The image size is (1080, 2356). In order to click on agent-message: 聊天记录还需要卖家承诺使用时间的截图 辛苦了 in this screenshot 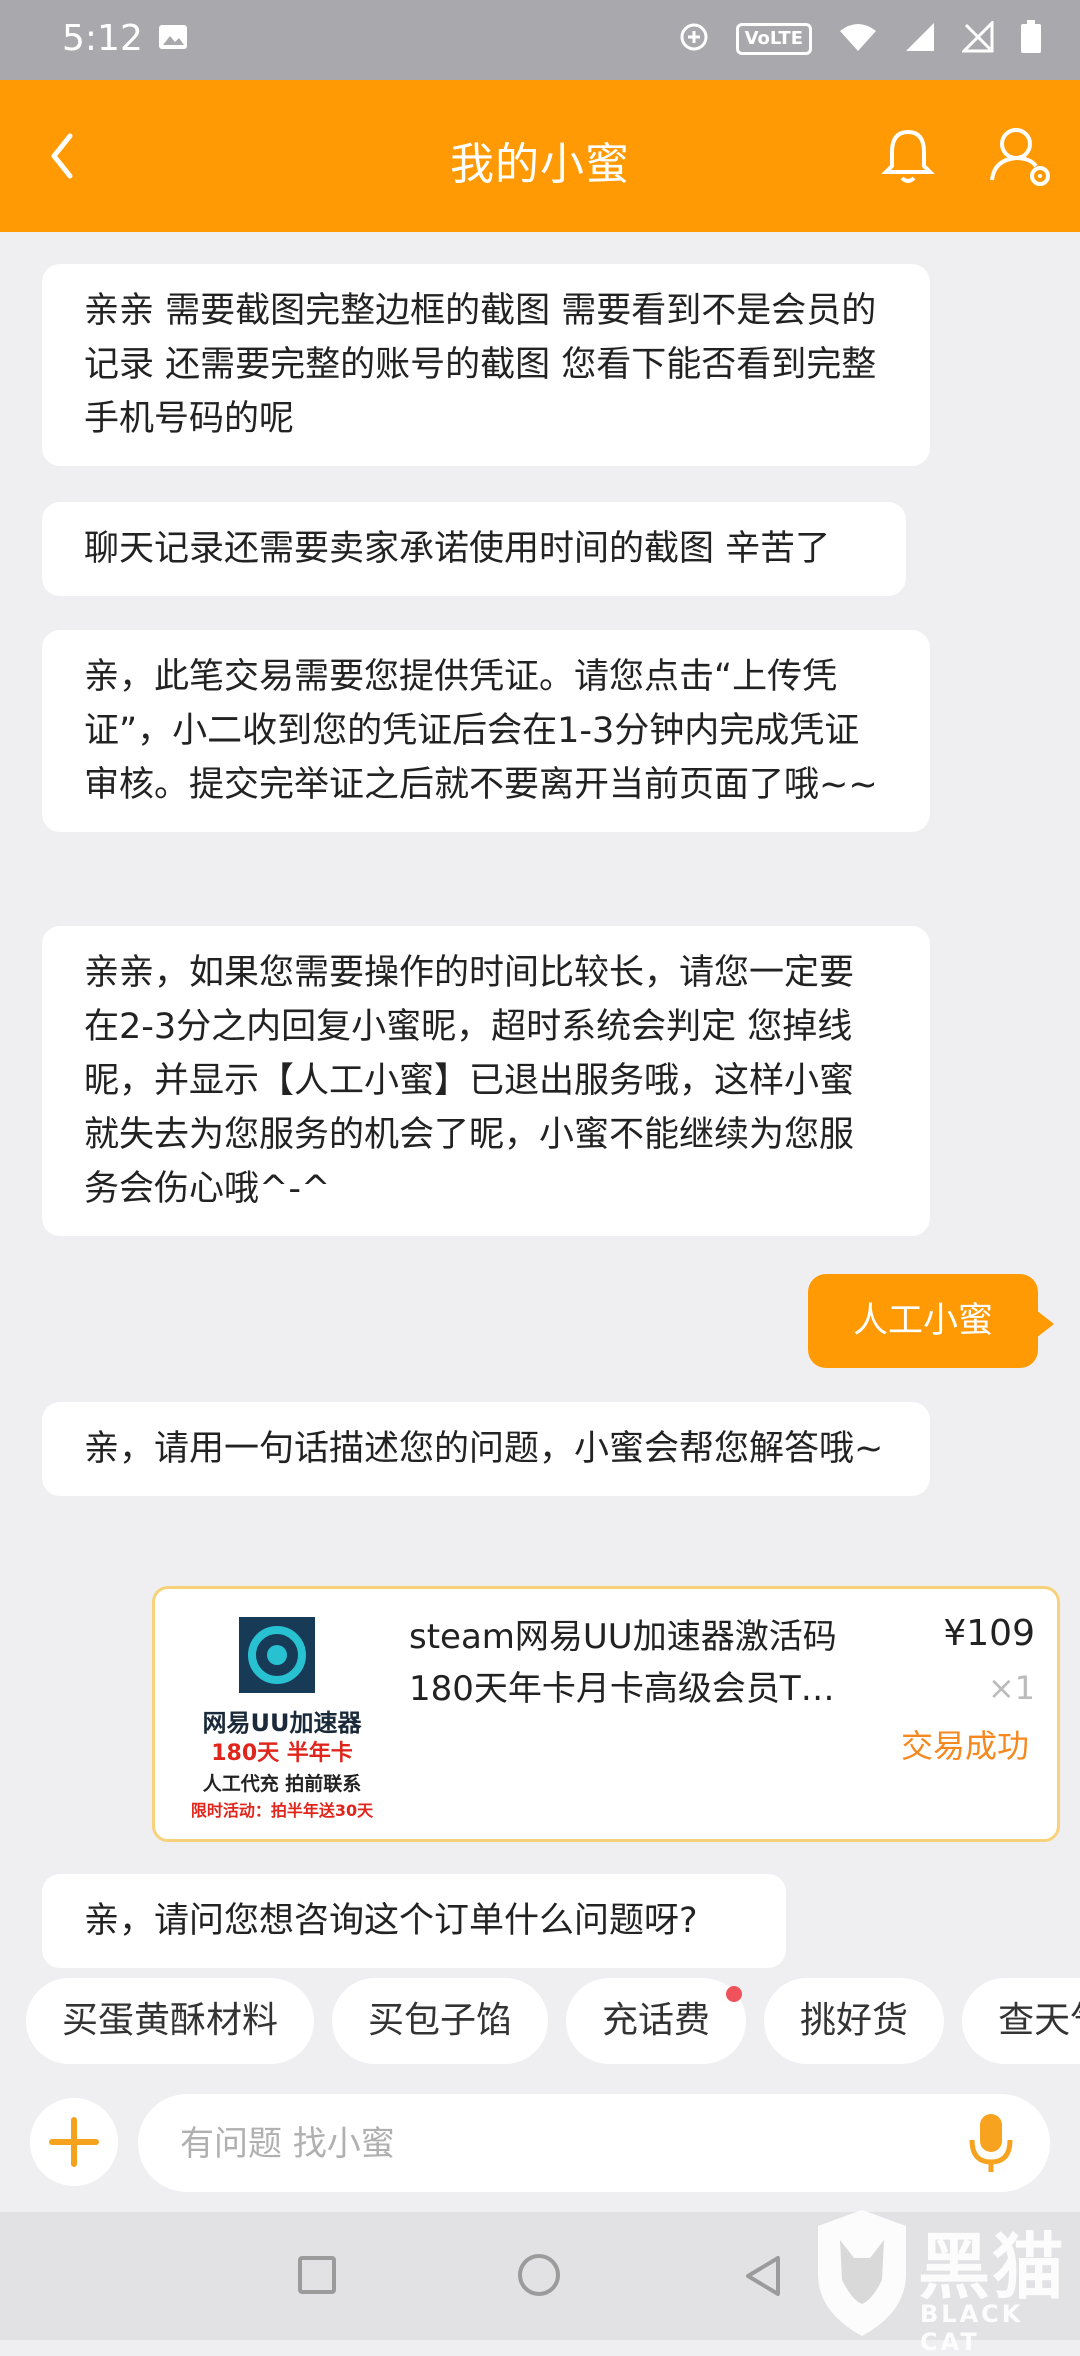, I will do `click(474, 549)`.